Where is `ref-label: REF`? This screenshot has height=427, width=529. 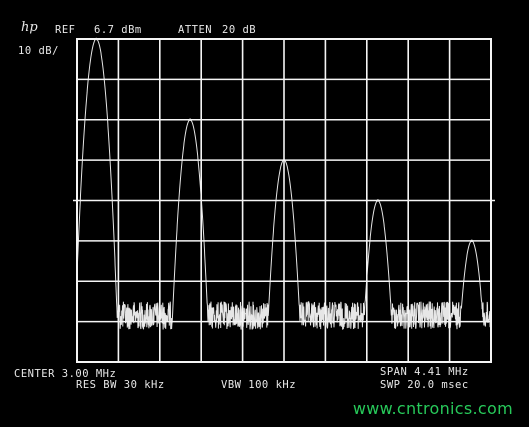
ref-label: REF is located at coordinates (65, 30).